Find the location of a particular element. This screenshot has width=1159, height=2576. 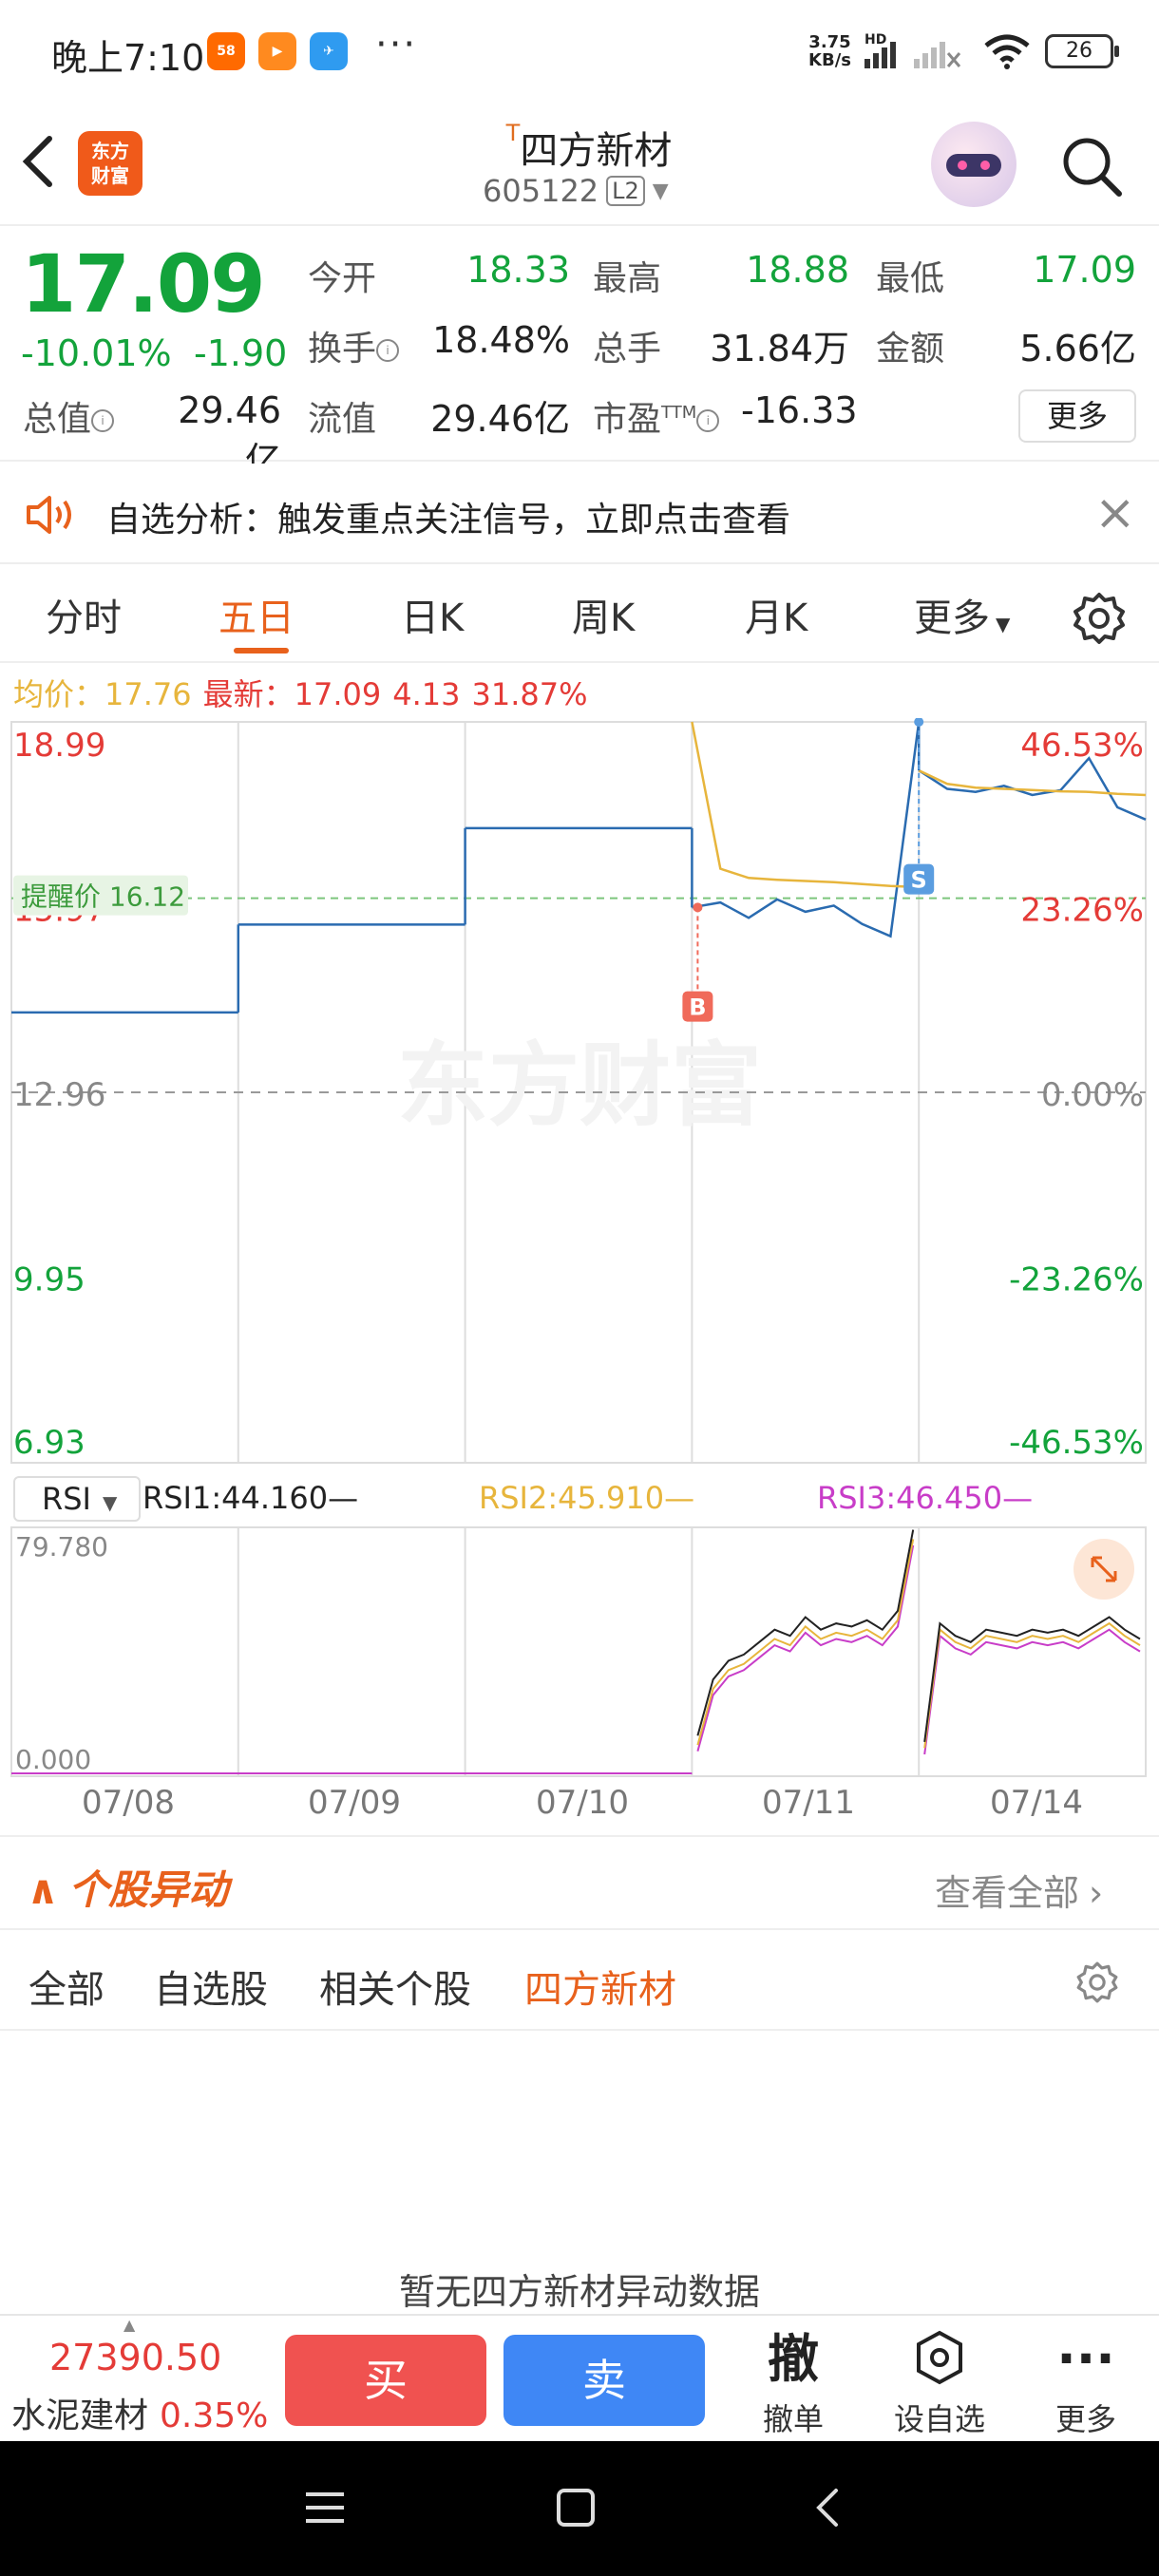

menu-icon is located at coordinates (325, 2507).